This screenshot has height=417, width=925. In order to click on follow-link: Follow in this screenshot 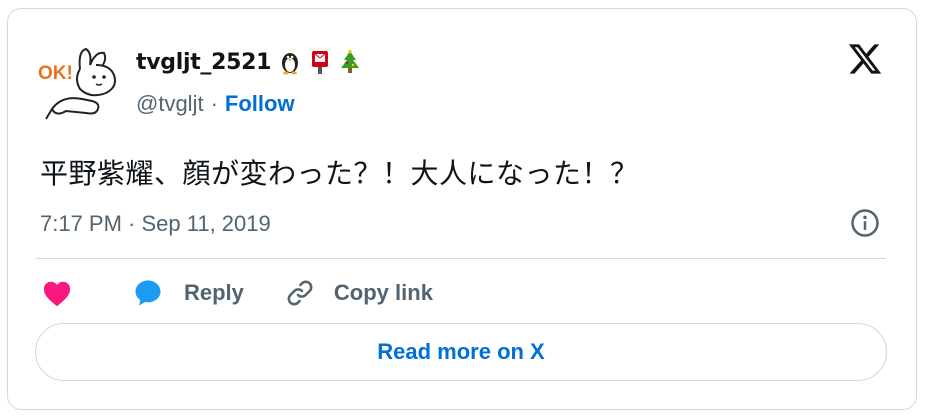, I will do `click(260, 104)`.